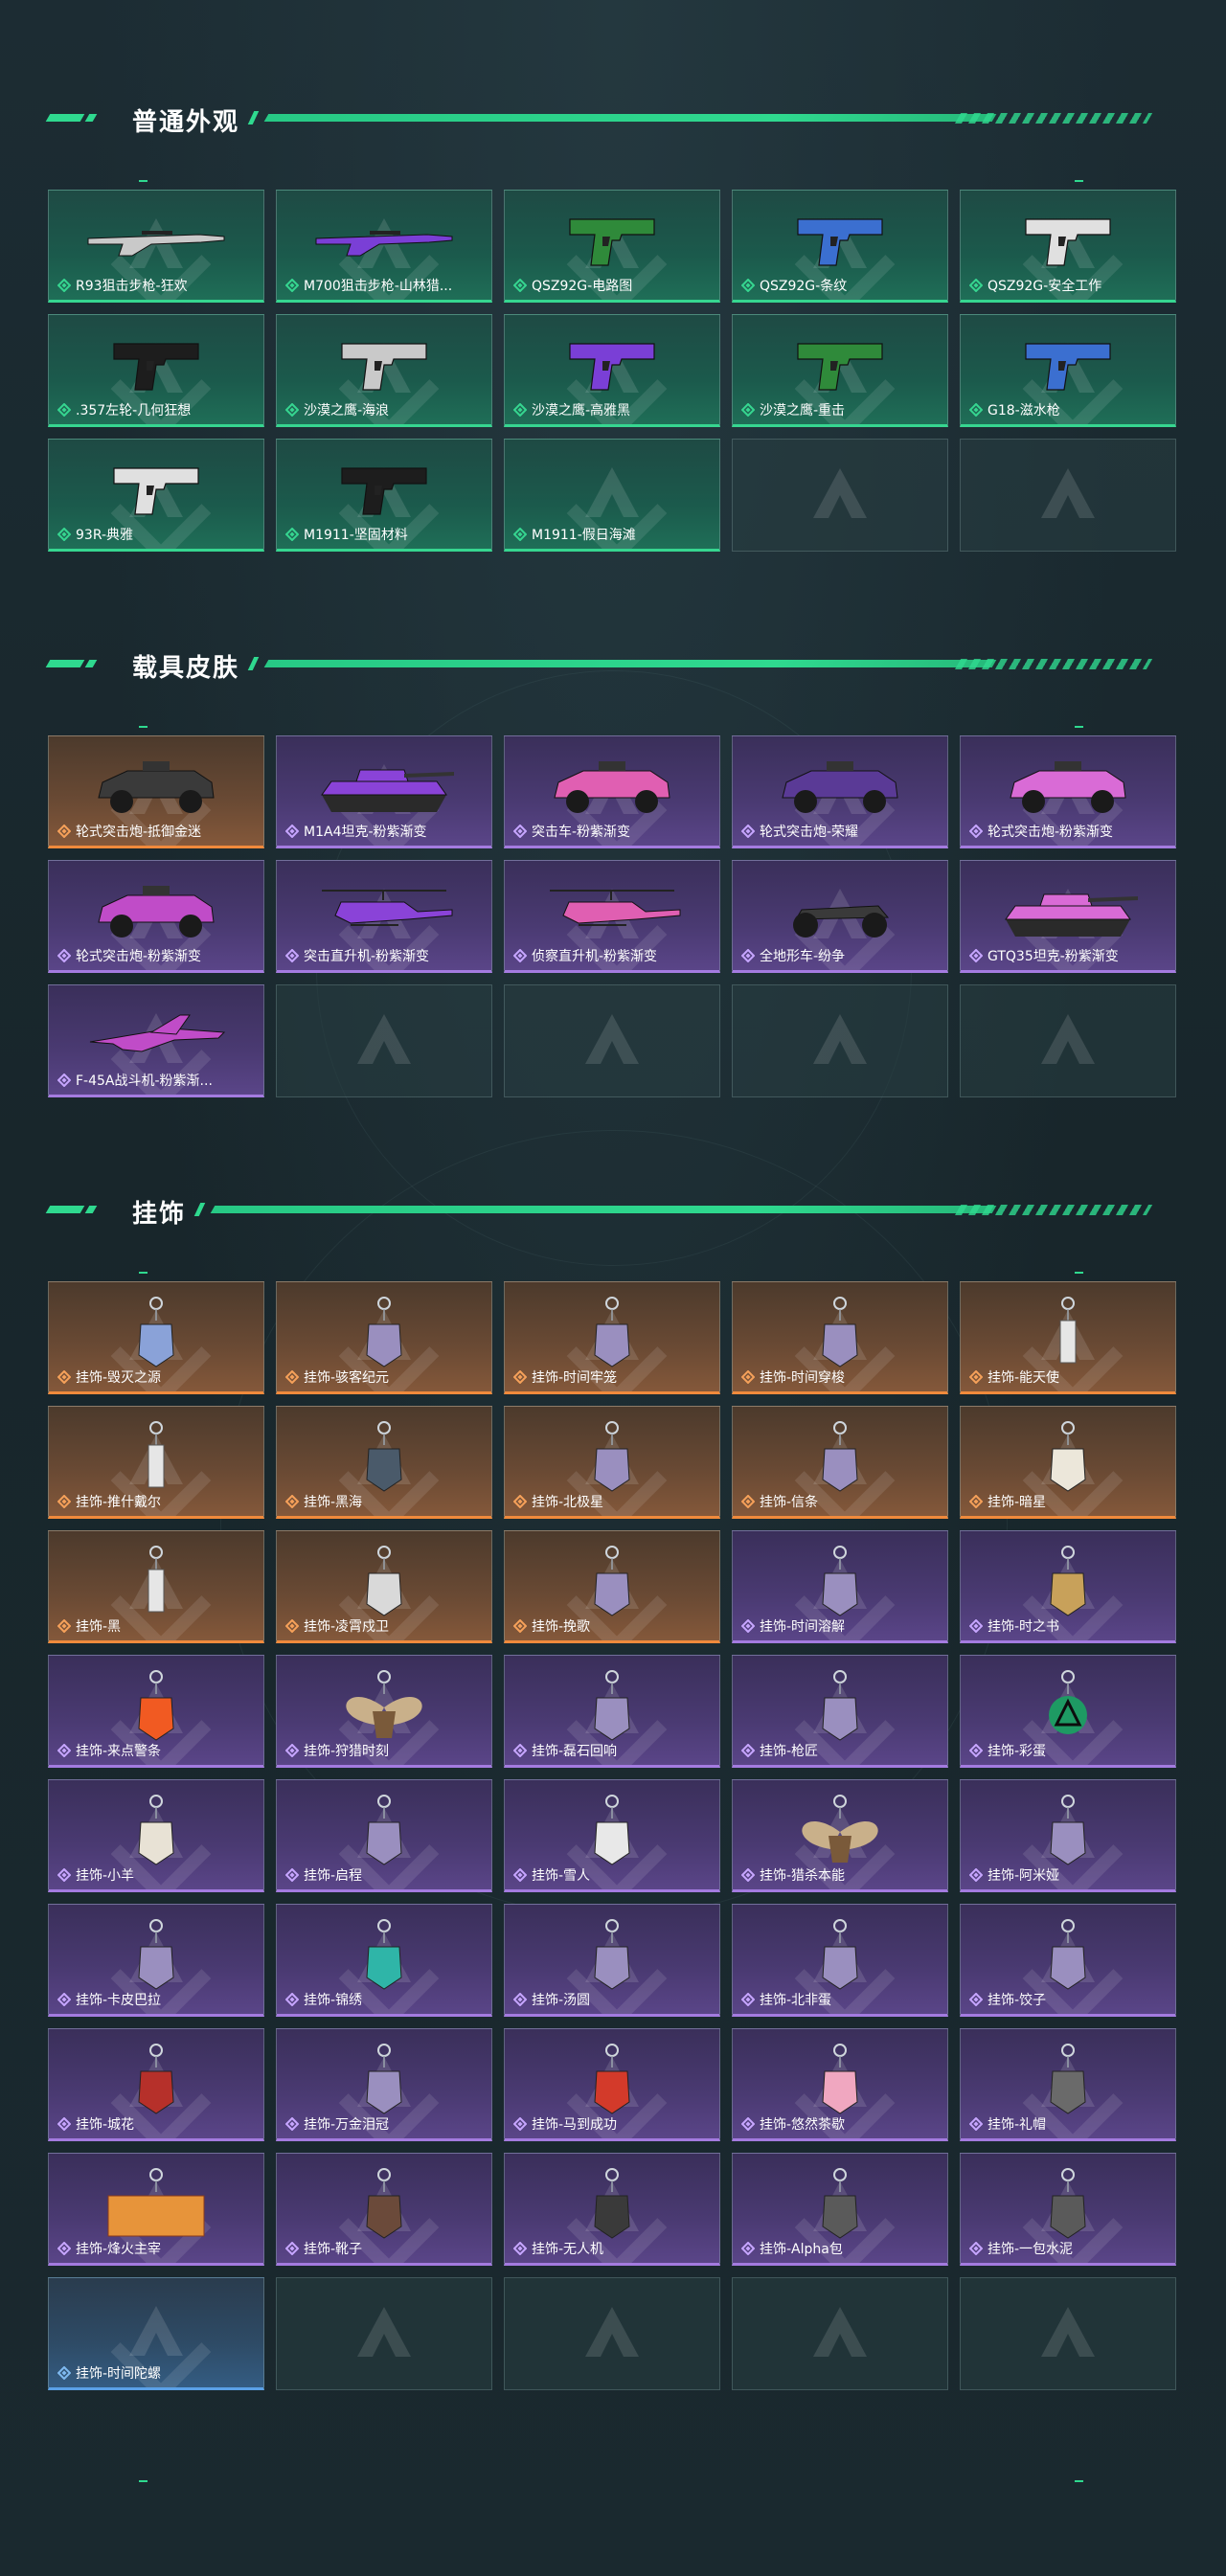  What do you see at coordinates (615, 907) in the screenshot?
I see `helicopter-icon` at bounding box center [615, 907].